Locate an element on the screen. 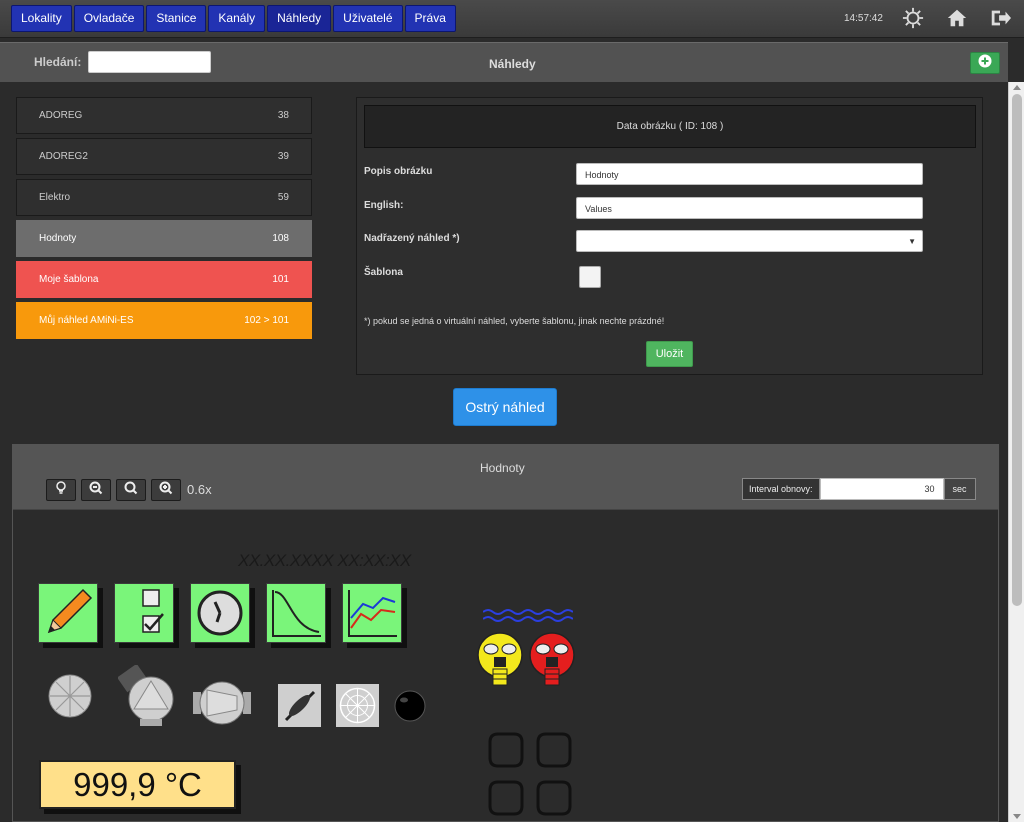 This screenshot has width=1024, height=822. parent-preview-select: ▼ is located at coordinates (749, 241).